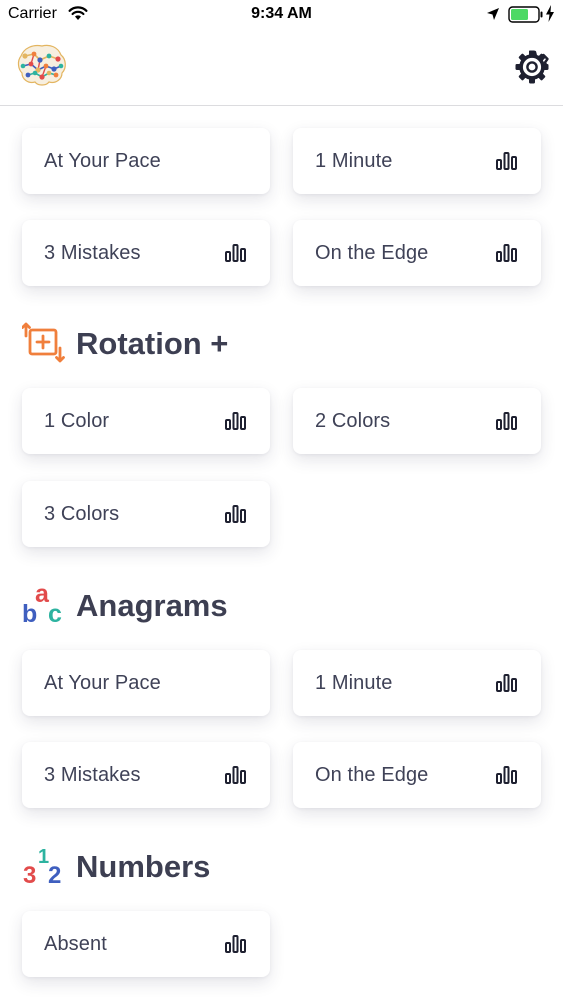 Image resolution: width=563 pixels, height=1000 pixels. I want to click on mode-card-label: 3 Colors, so click(82, 514).